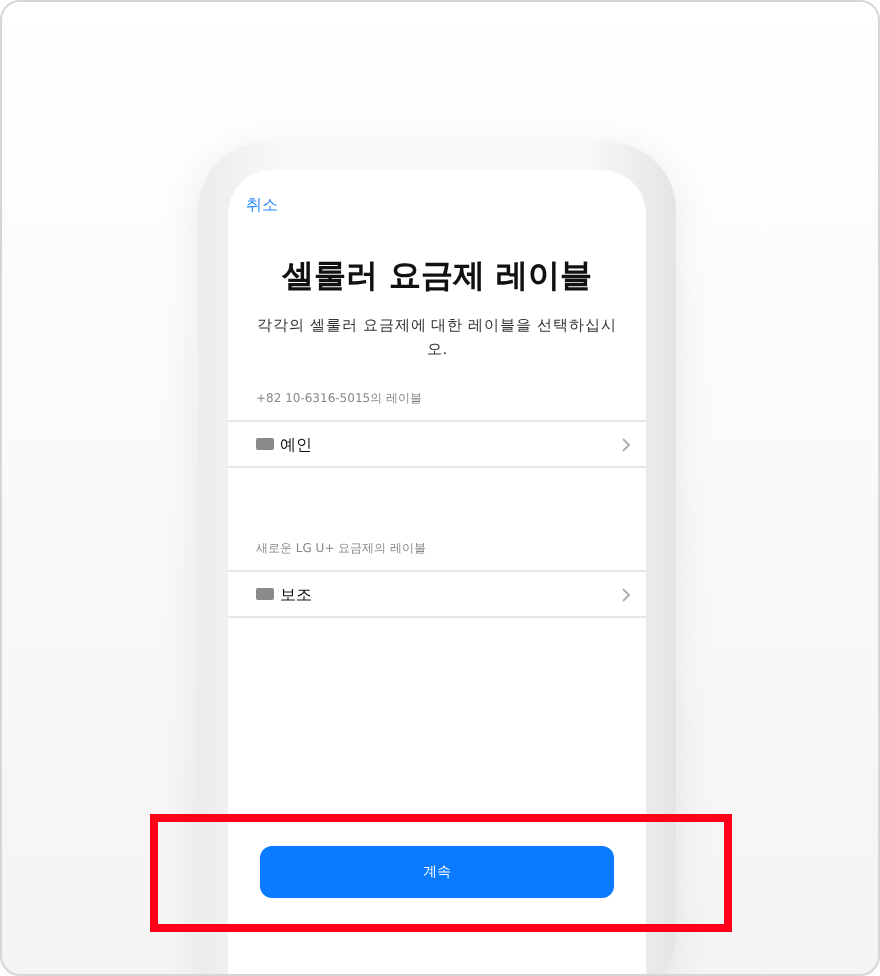 Image resolution: width=880 pixels, height=976 pixels. I want to click on label-row: 보조, so click(437, 594).